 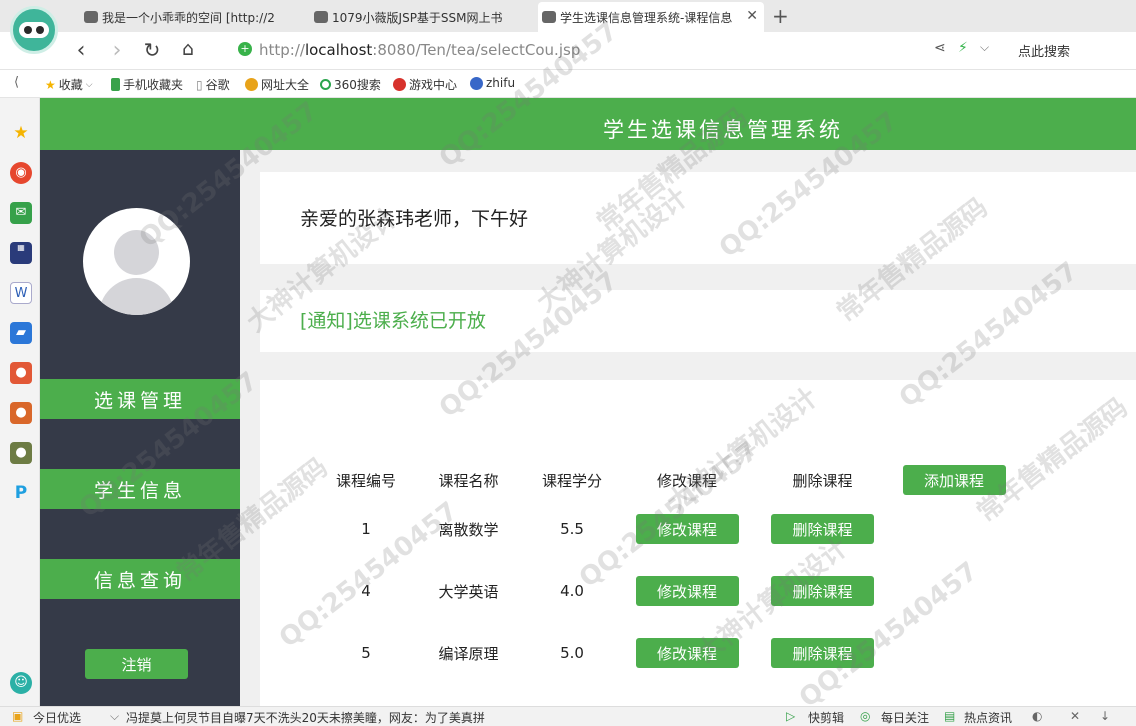 I want to click on tab-title: 1079小薇版JSP基于SSM网上书, so click(x=417, y=17).